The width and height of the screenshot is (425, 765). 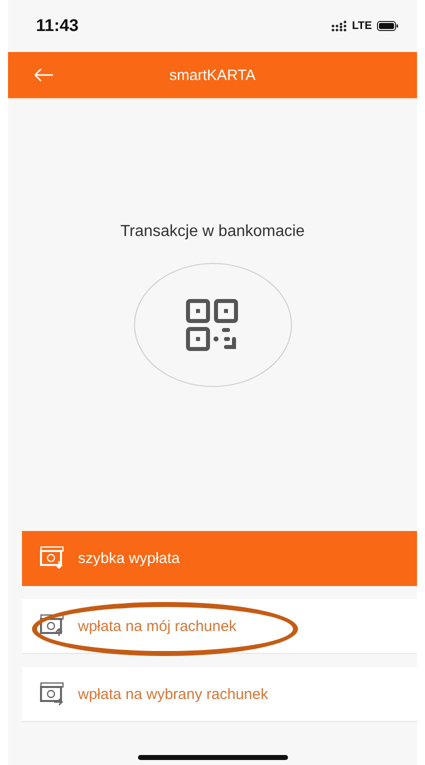 I want to click on battery-icon, so click(x=388, y=26).